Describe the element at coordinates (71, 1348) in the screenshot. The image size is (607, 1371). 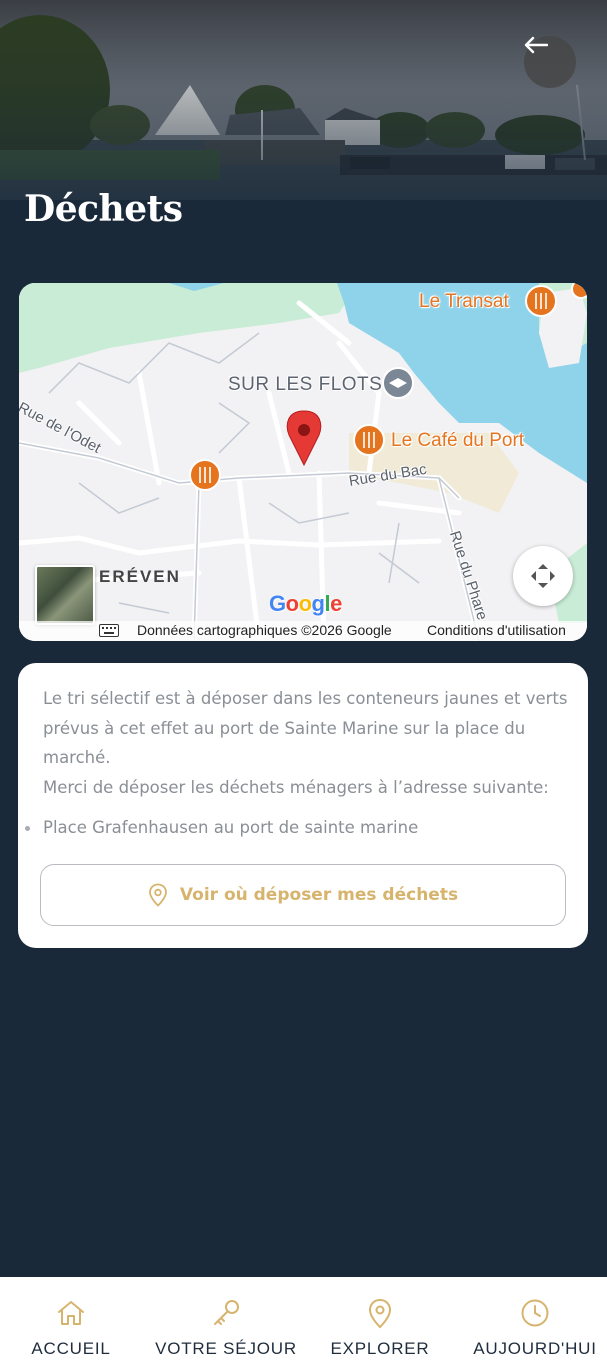
I see `nav-label-home: ACCUEIL` at that location.